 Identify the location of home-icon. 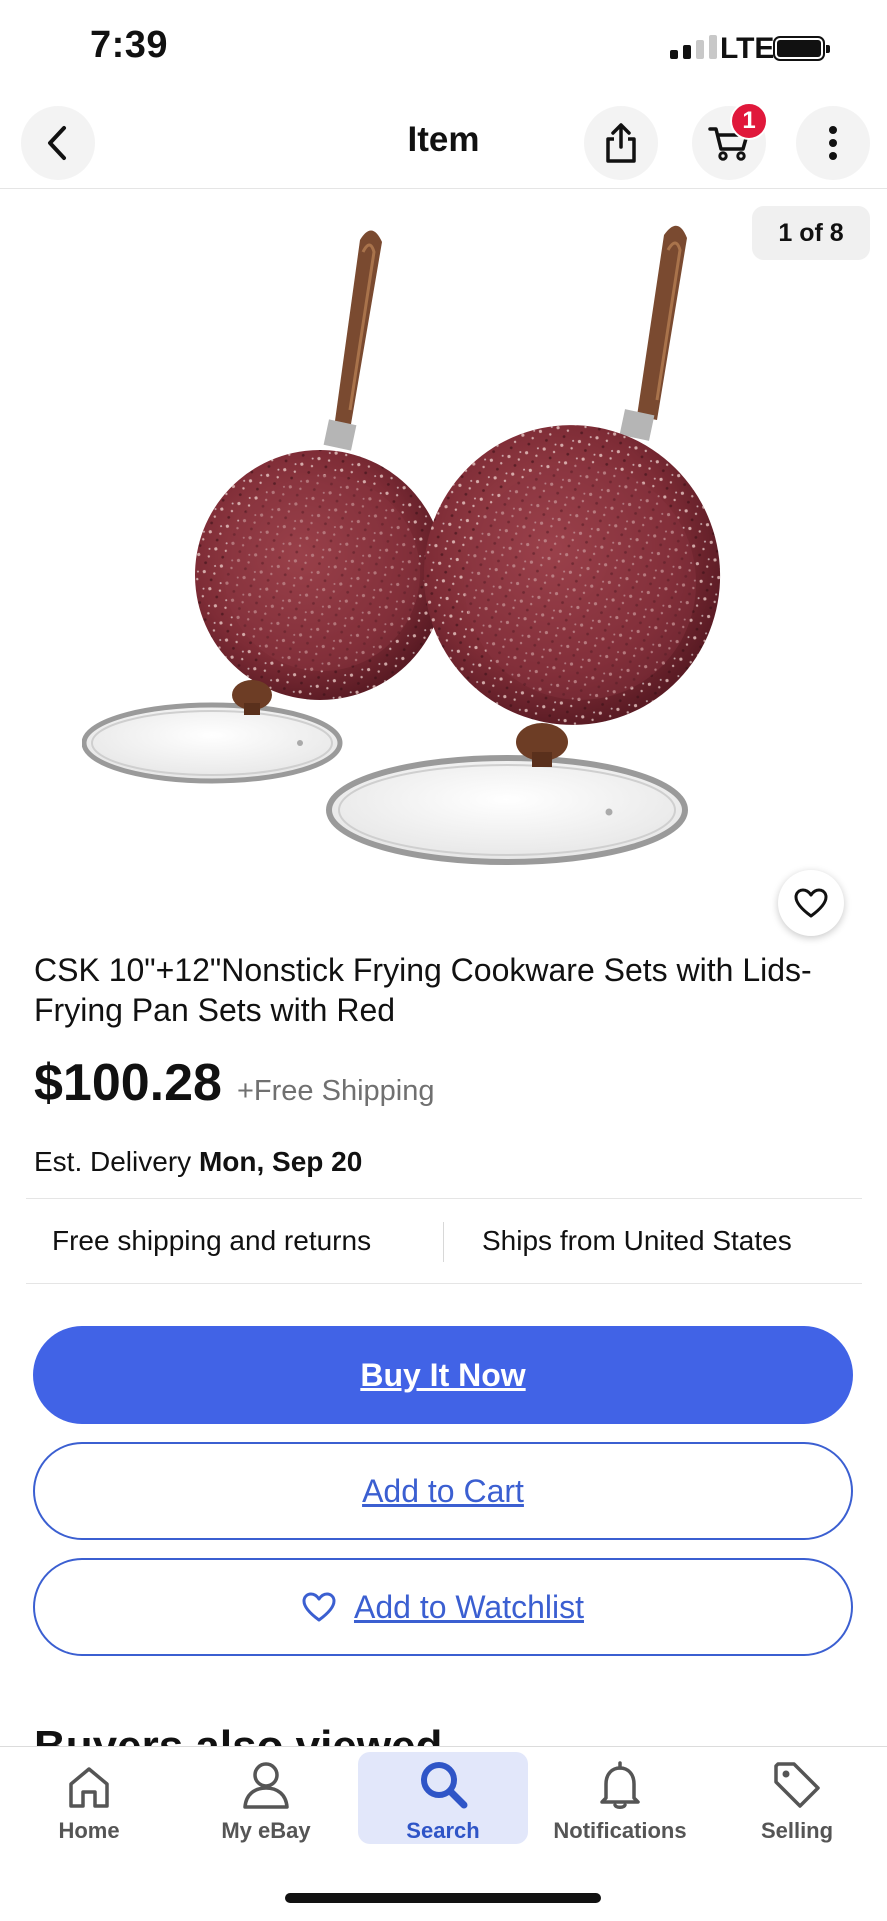
(89, 1787).